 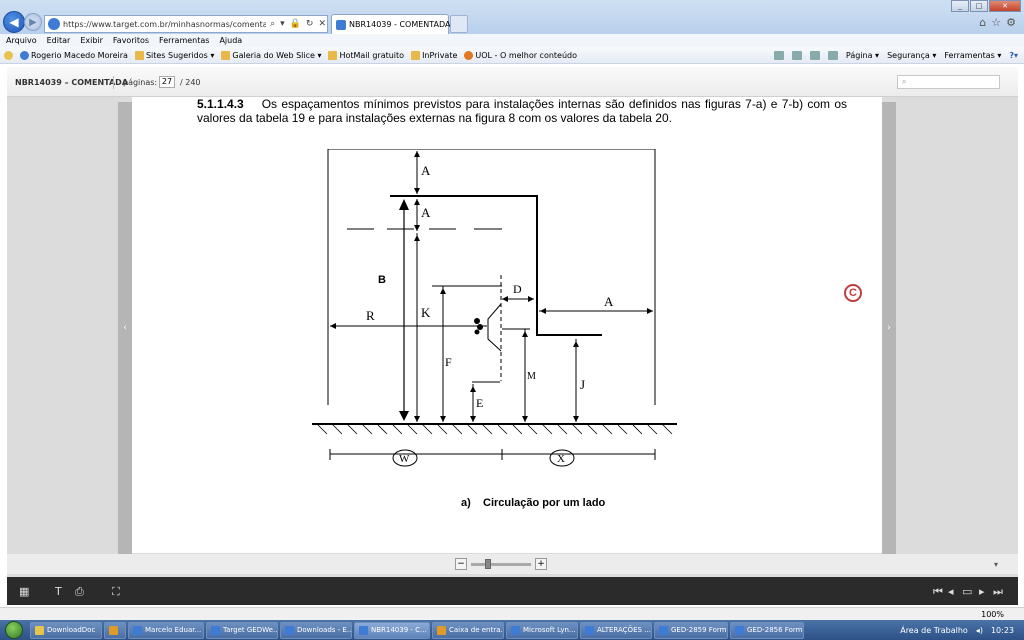 I want to click on fav-item-rogerio: Rogerio Macedo Moreira, so click(x=74, y=55).